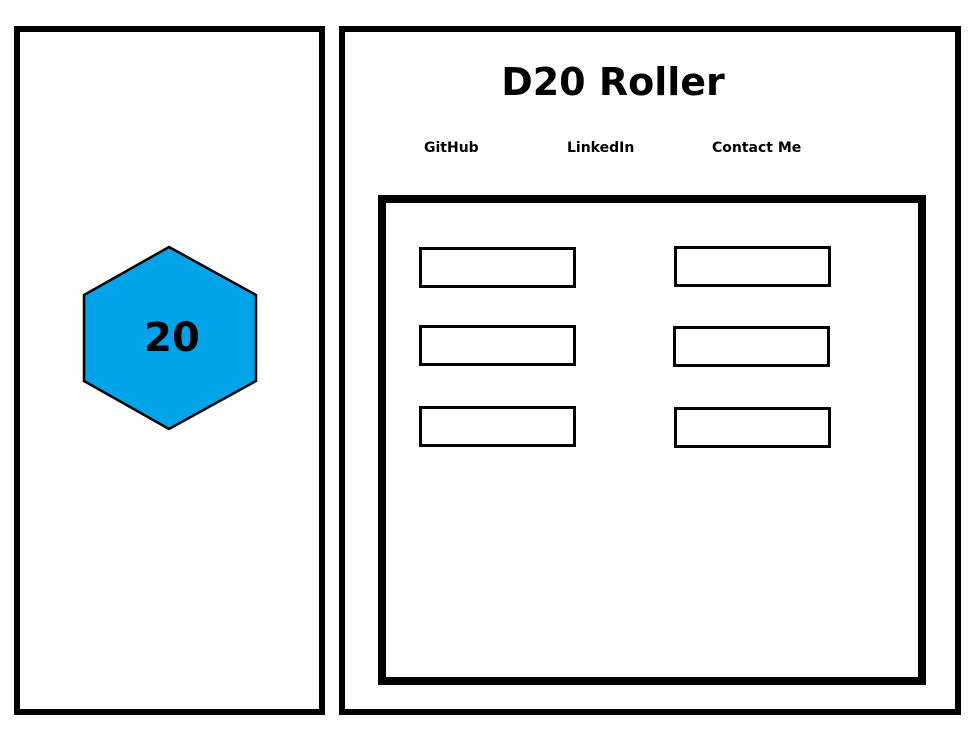  Describe the element at coordinates (600, 148) in the screenshot. I see `nav-link-linkedin: LinkedIn` at that location.